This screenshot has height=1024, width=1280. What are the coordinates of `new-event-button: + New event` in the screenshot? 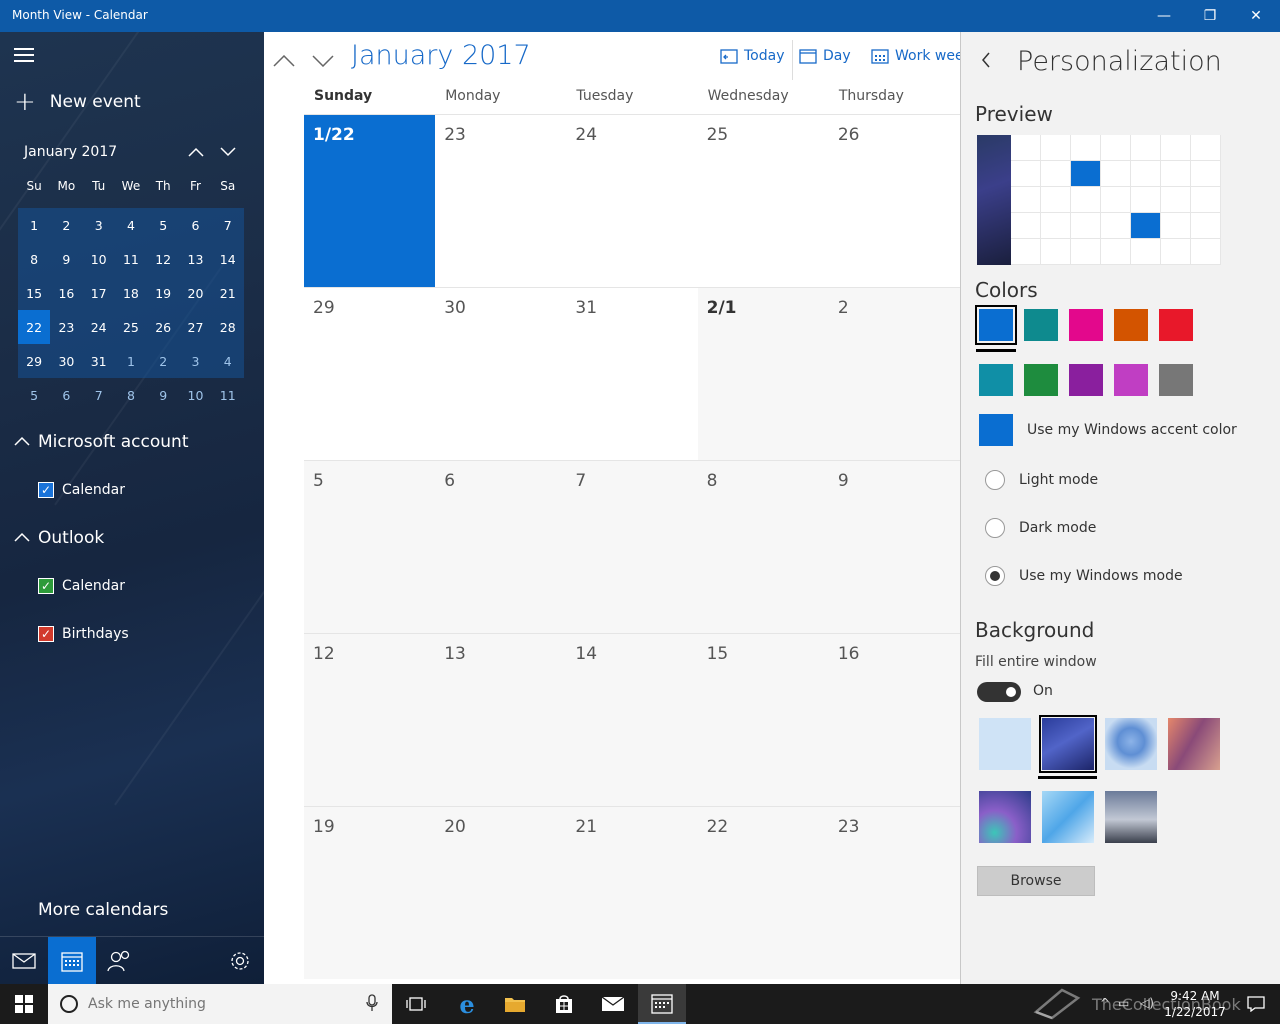 It's located at (77, 102).